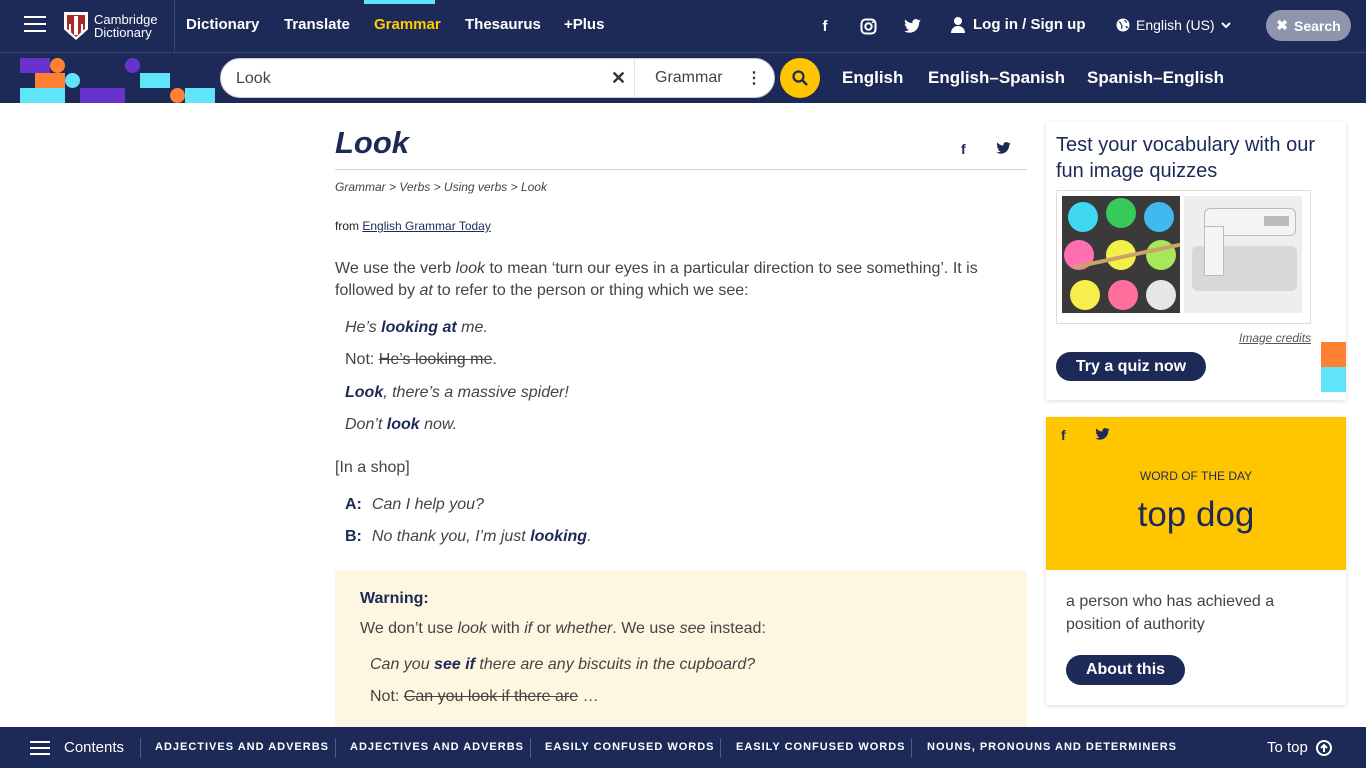 This screenshot has height=768, width=1366. Describe the element at coordinates (1282, 25) in the screenshot. I see `close-icon: ✖` at that location.